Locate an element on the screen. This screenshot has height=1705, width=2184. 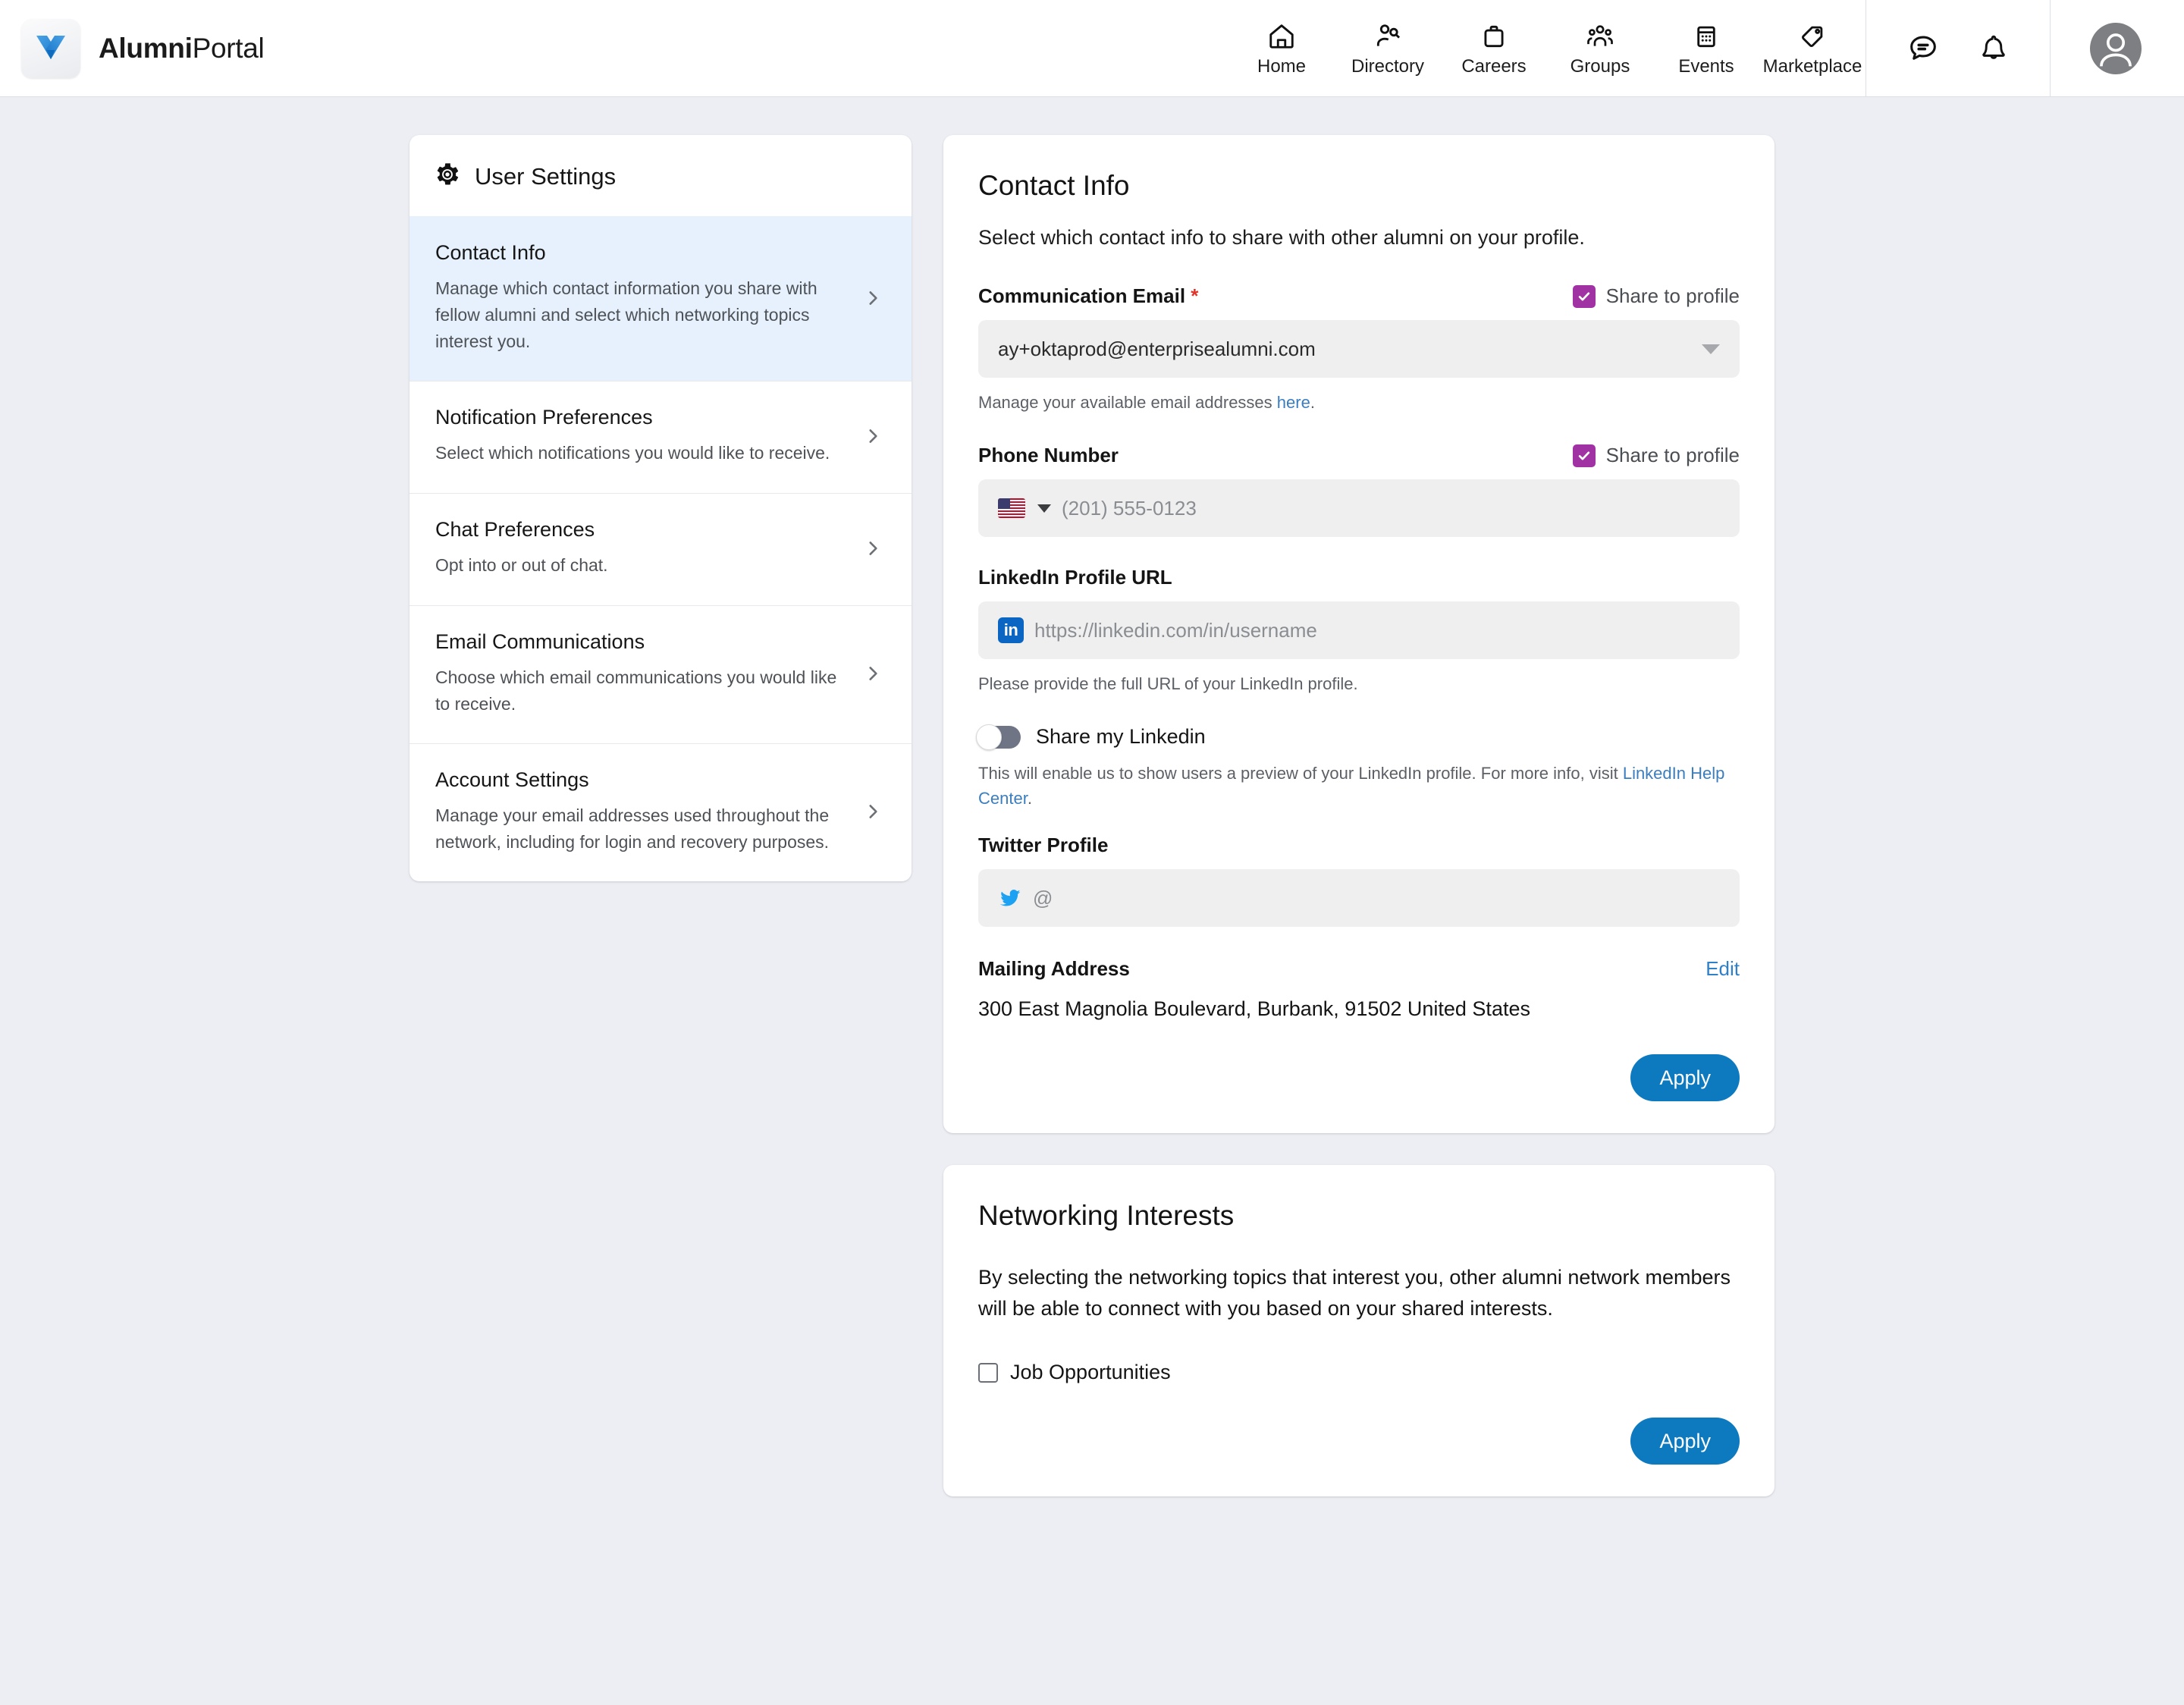
chevron-down-icon is located at coordinates (1711, 349).